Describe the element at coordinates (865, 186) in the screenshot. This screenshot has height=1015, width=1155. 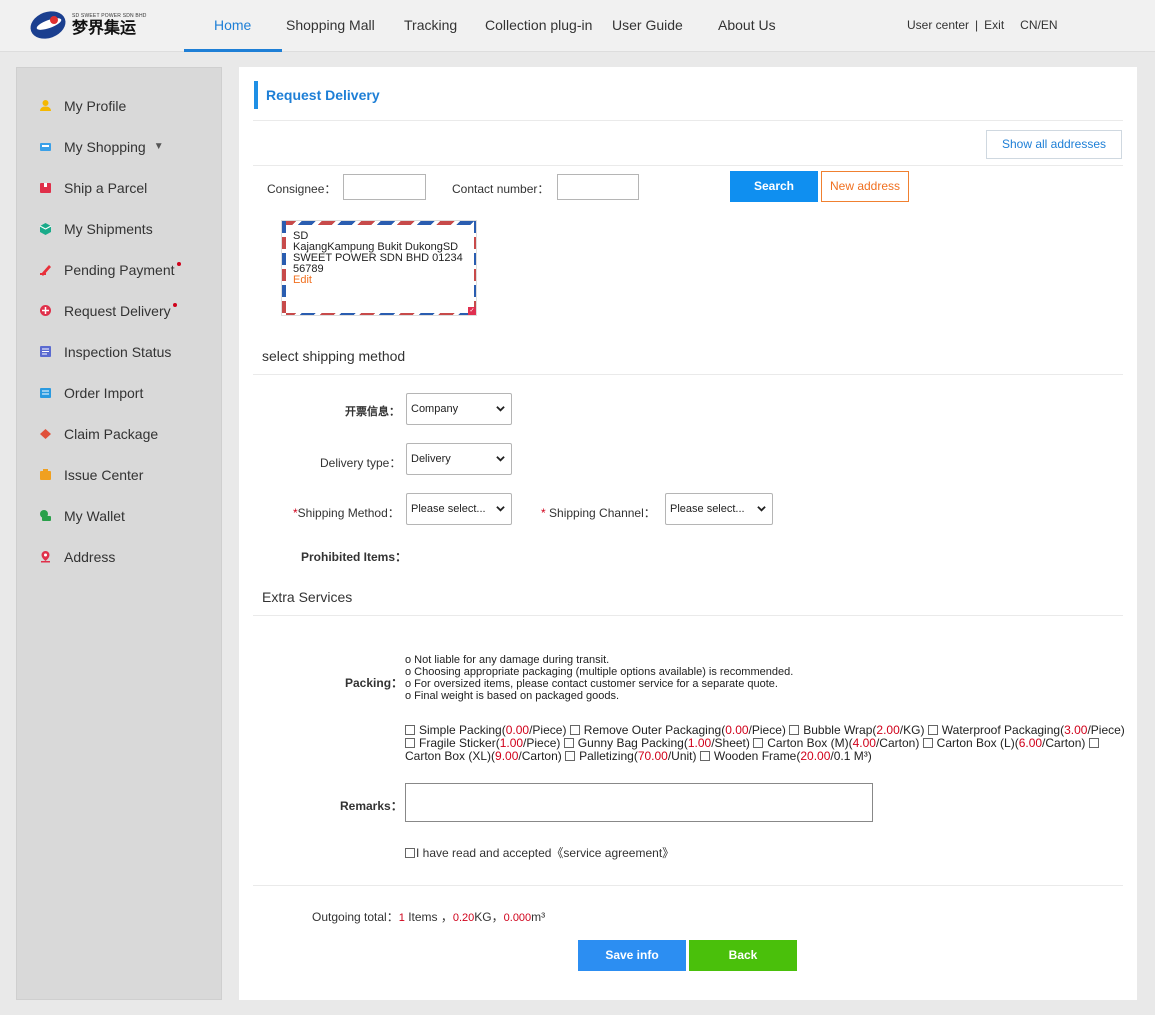
I see `new-address-button: New address` at that location.